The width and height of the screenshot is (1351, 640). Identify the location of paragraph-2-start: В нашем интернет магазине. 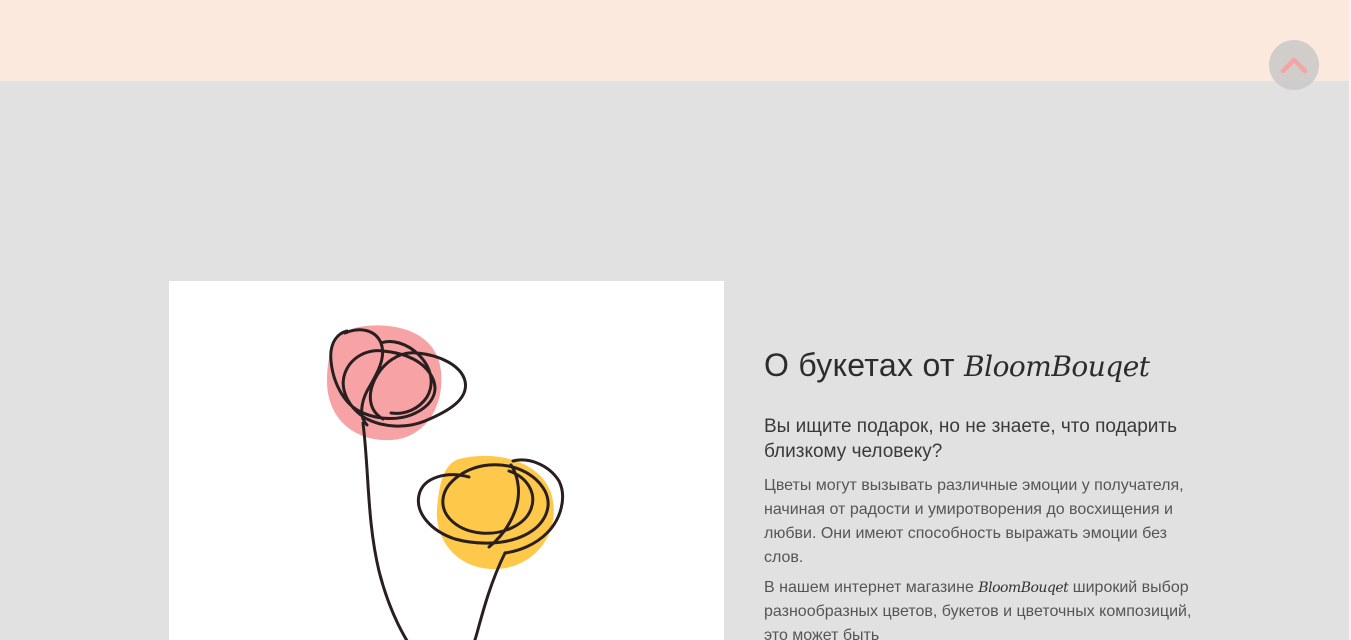
(869, 587).